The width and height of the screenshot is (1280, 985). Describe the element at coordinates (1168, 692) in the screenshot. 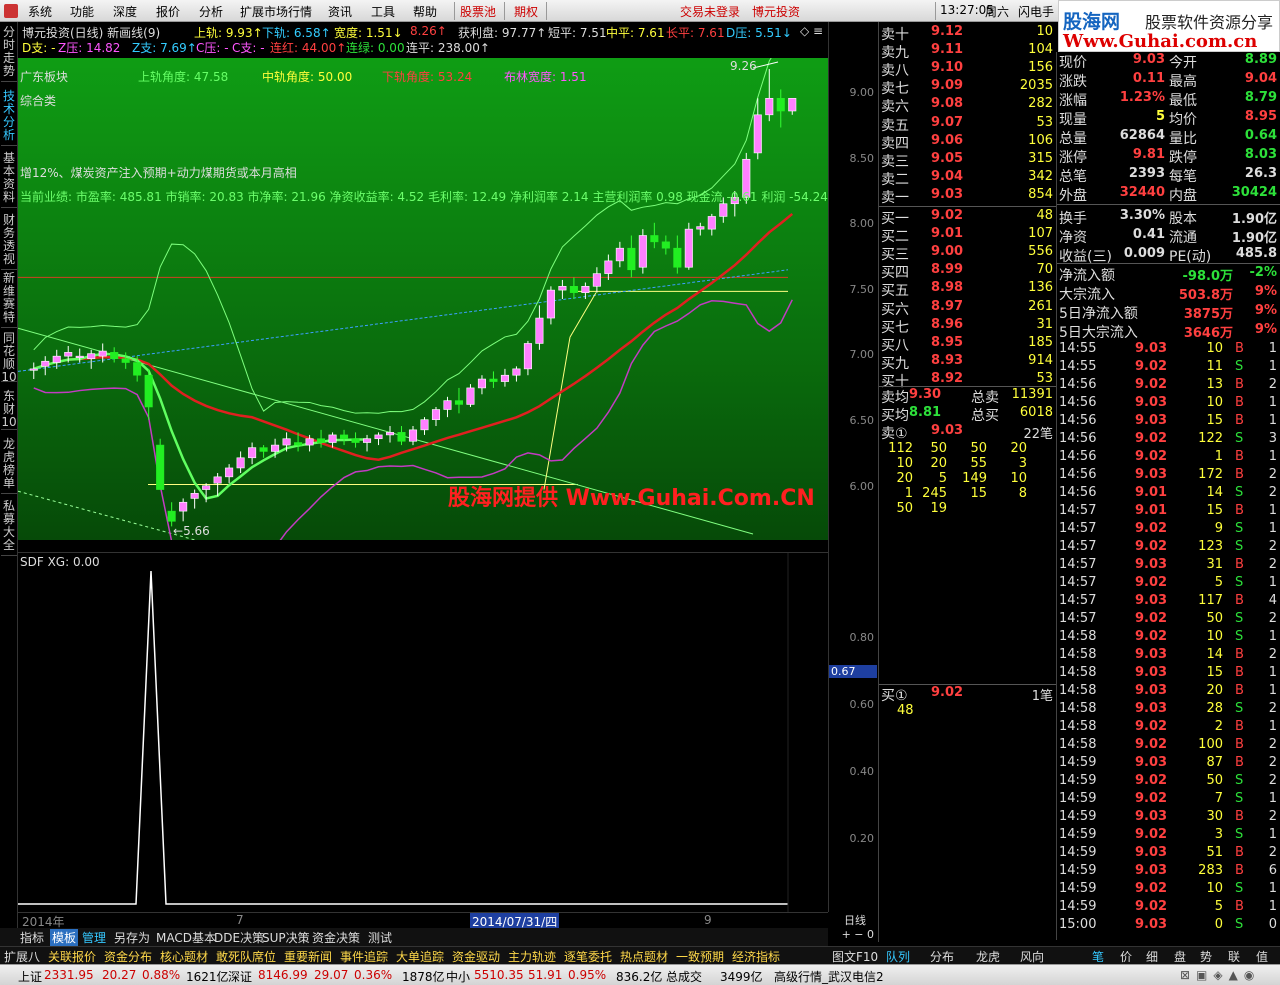

I see `tick-row: 14:58 9.03 20 B 1` at that location.